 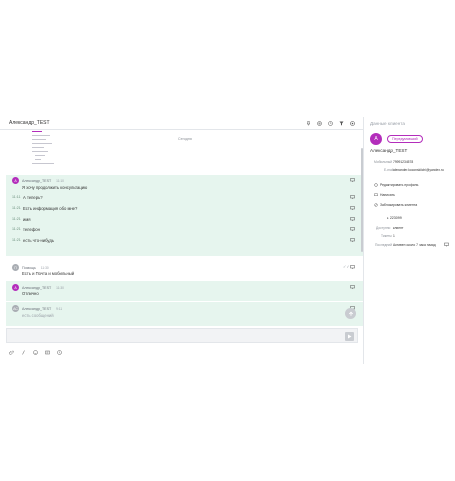 I want to click on avatar: П, so click(x=15, y=267).